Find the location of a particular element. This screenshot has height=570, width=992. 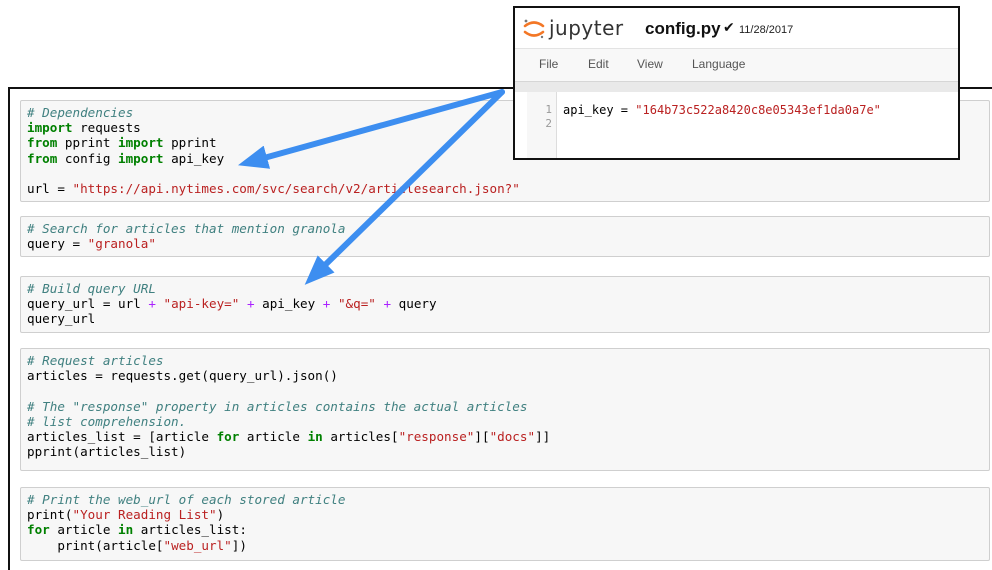

code-line: # Build query URL is located at coordinates (91, 288).